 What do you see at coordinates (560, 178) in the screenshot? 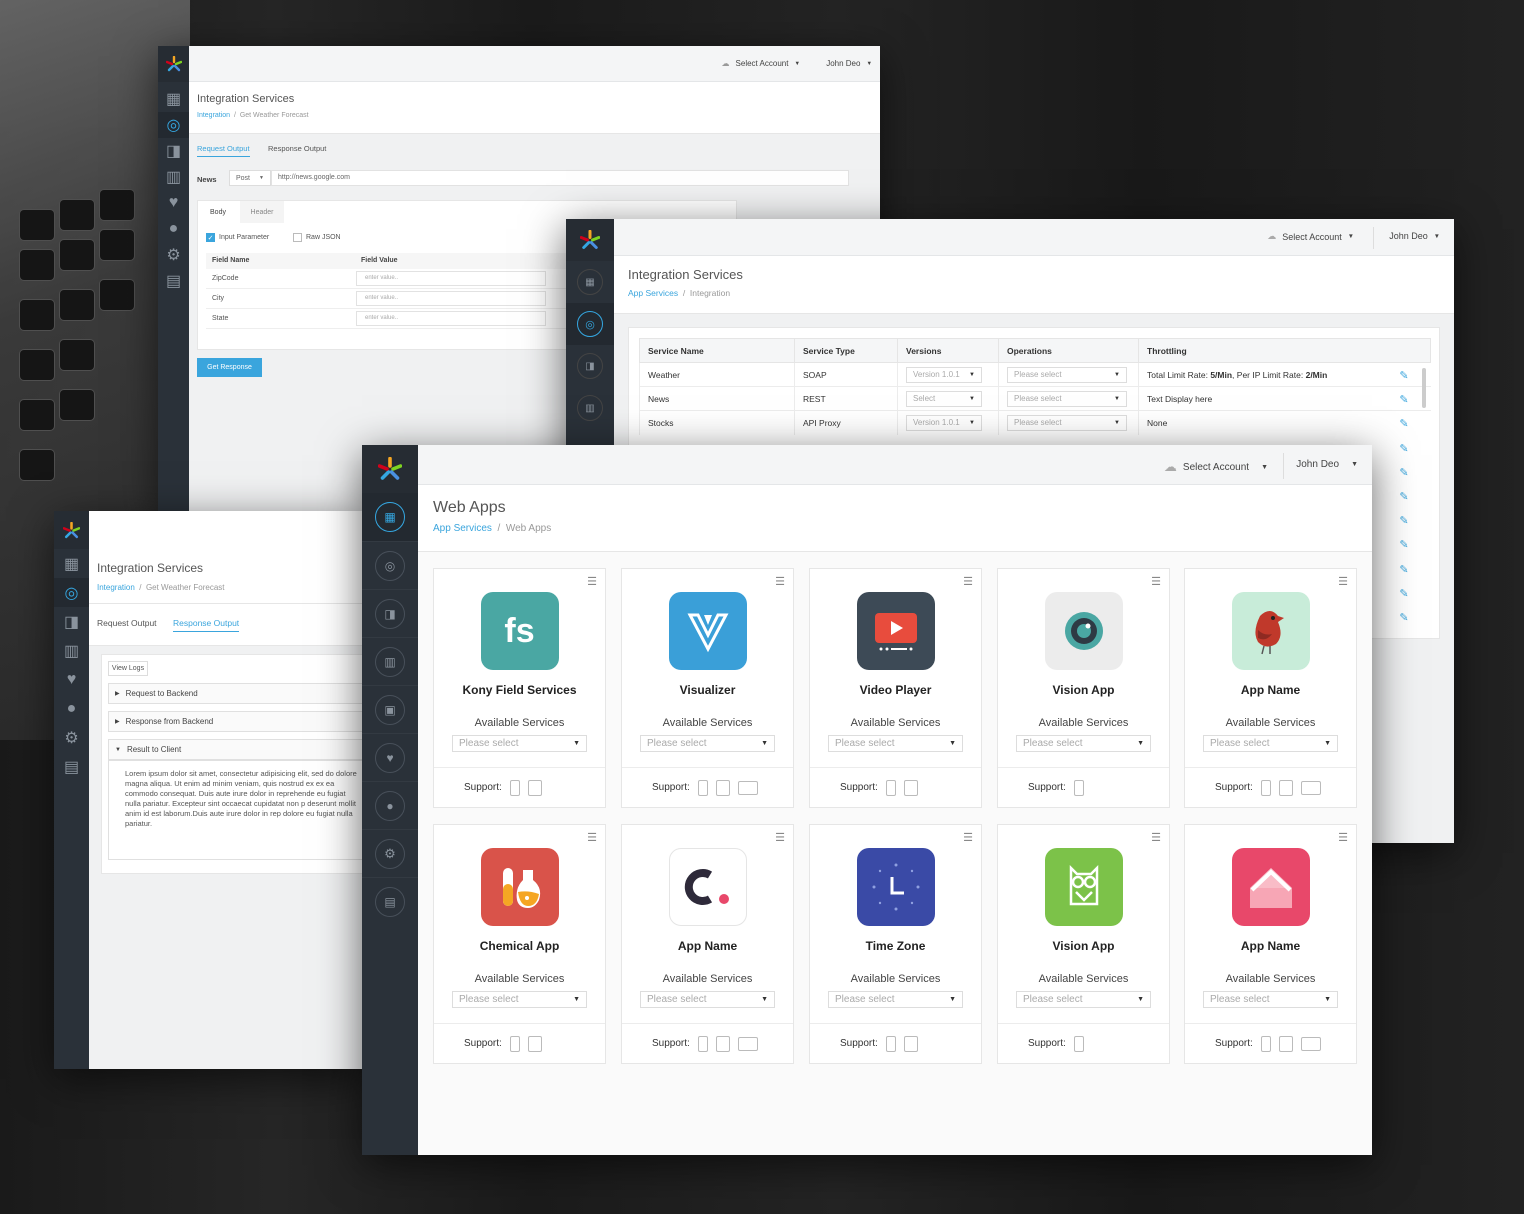
I see `url-input: http://news.google.com` at bounding box center [560, 178].